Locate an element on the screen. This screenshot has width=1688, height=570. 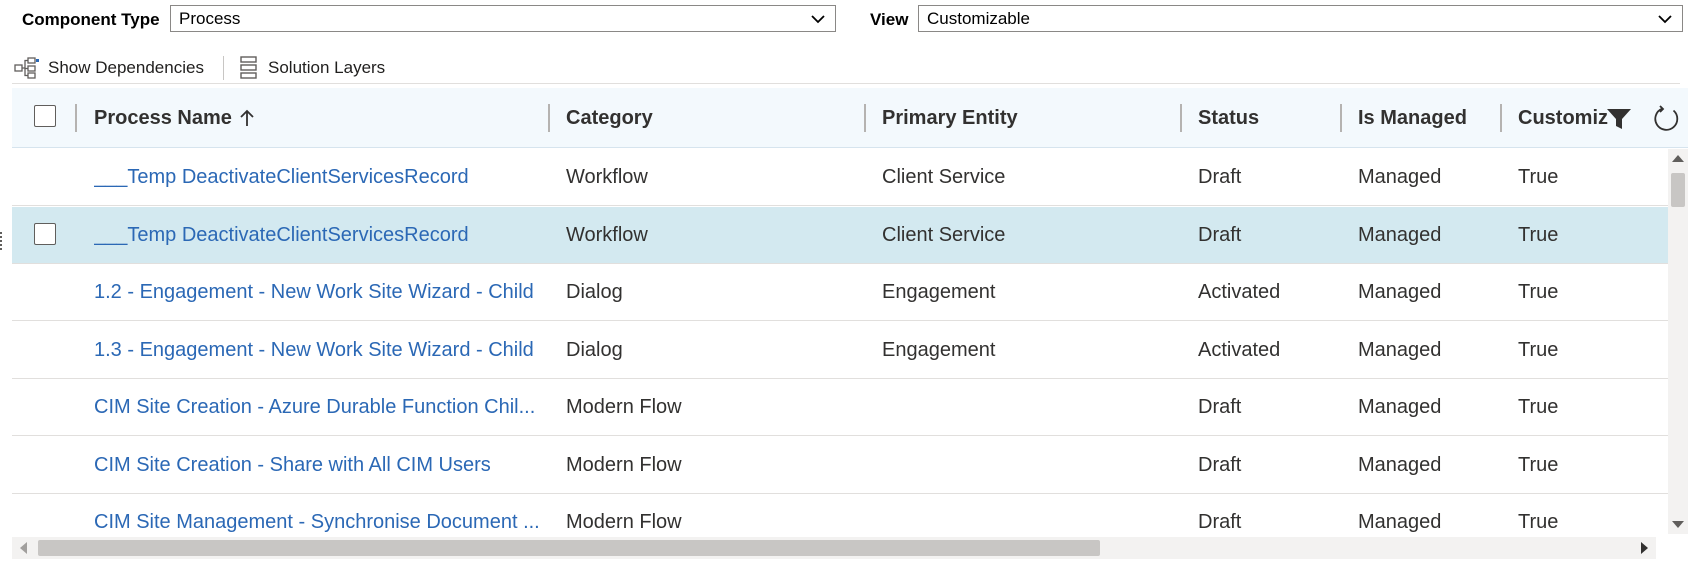
vertical-scrollbar is located at coordinates (1678, 341).